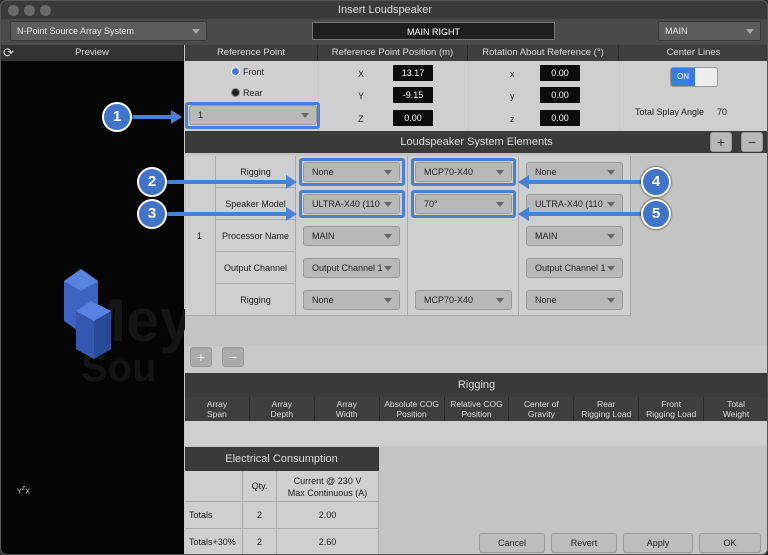 The image size is (768, 555). I want to click on row-label-output-channel: Output Channel, so click(255, 268).